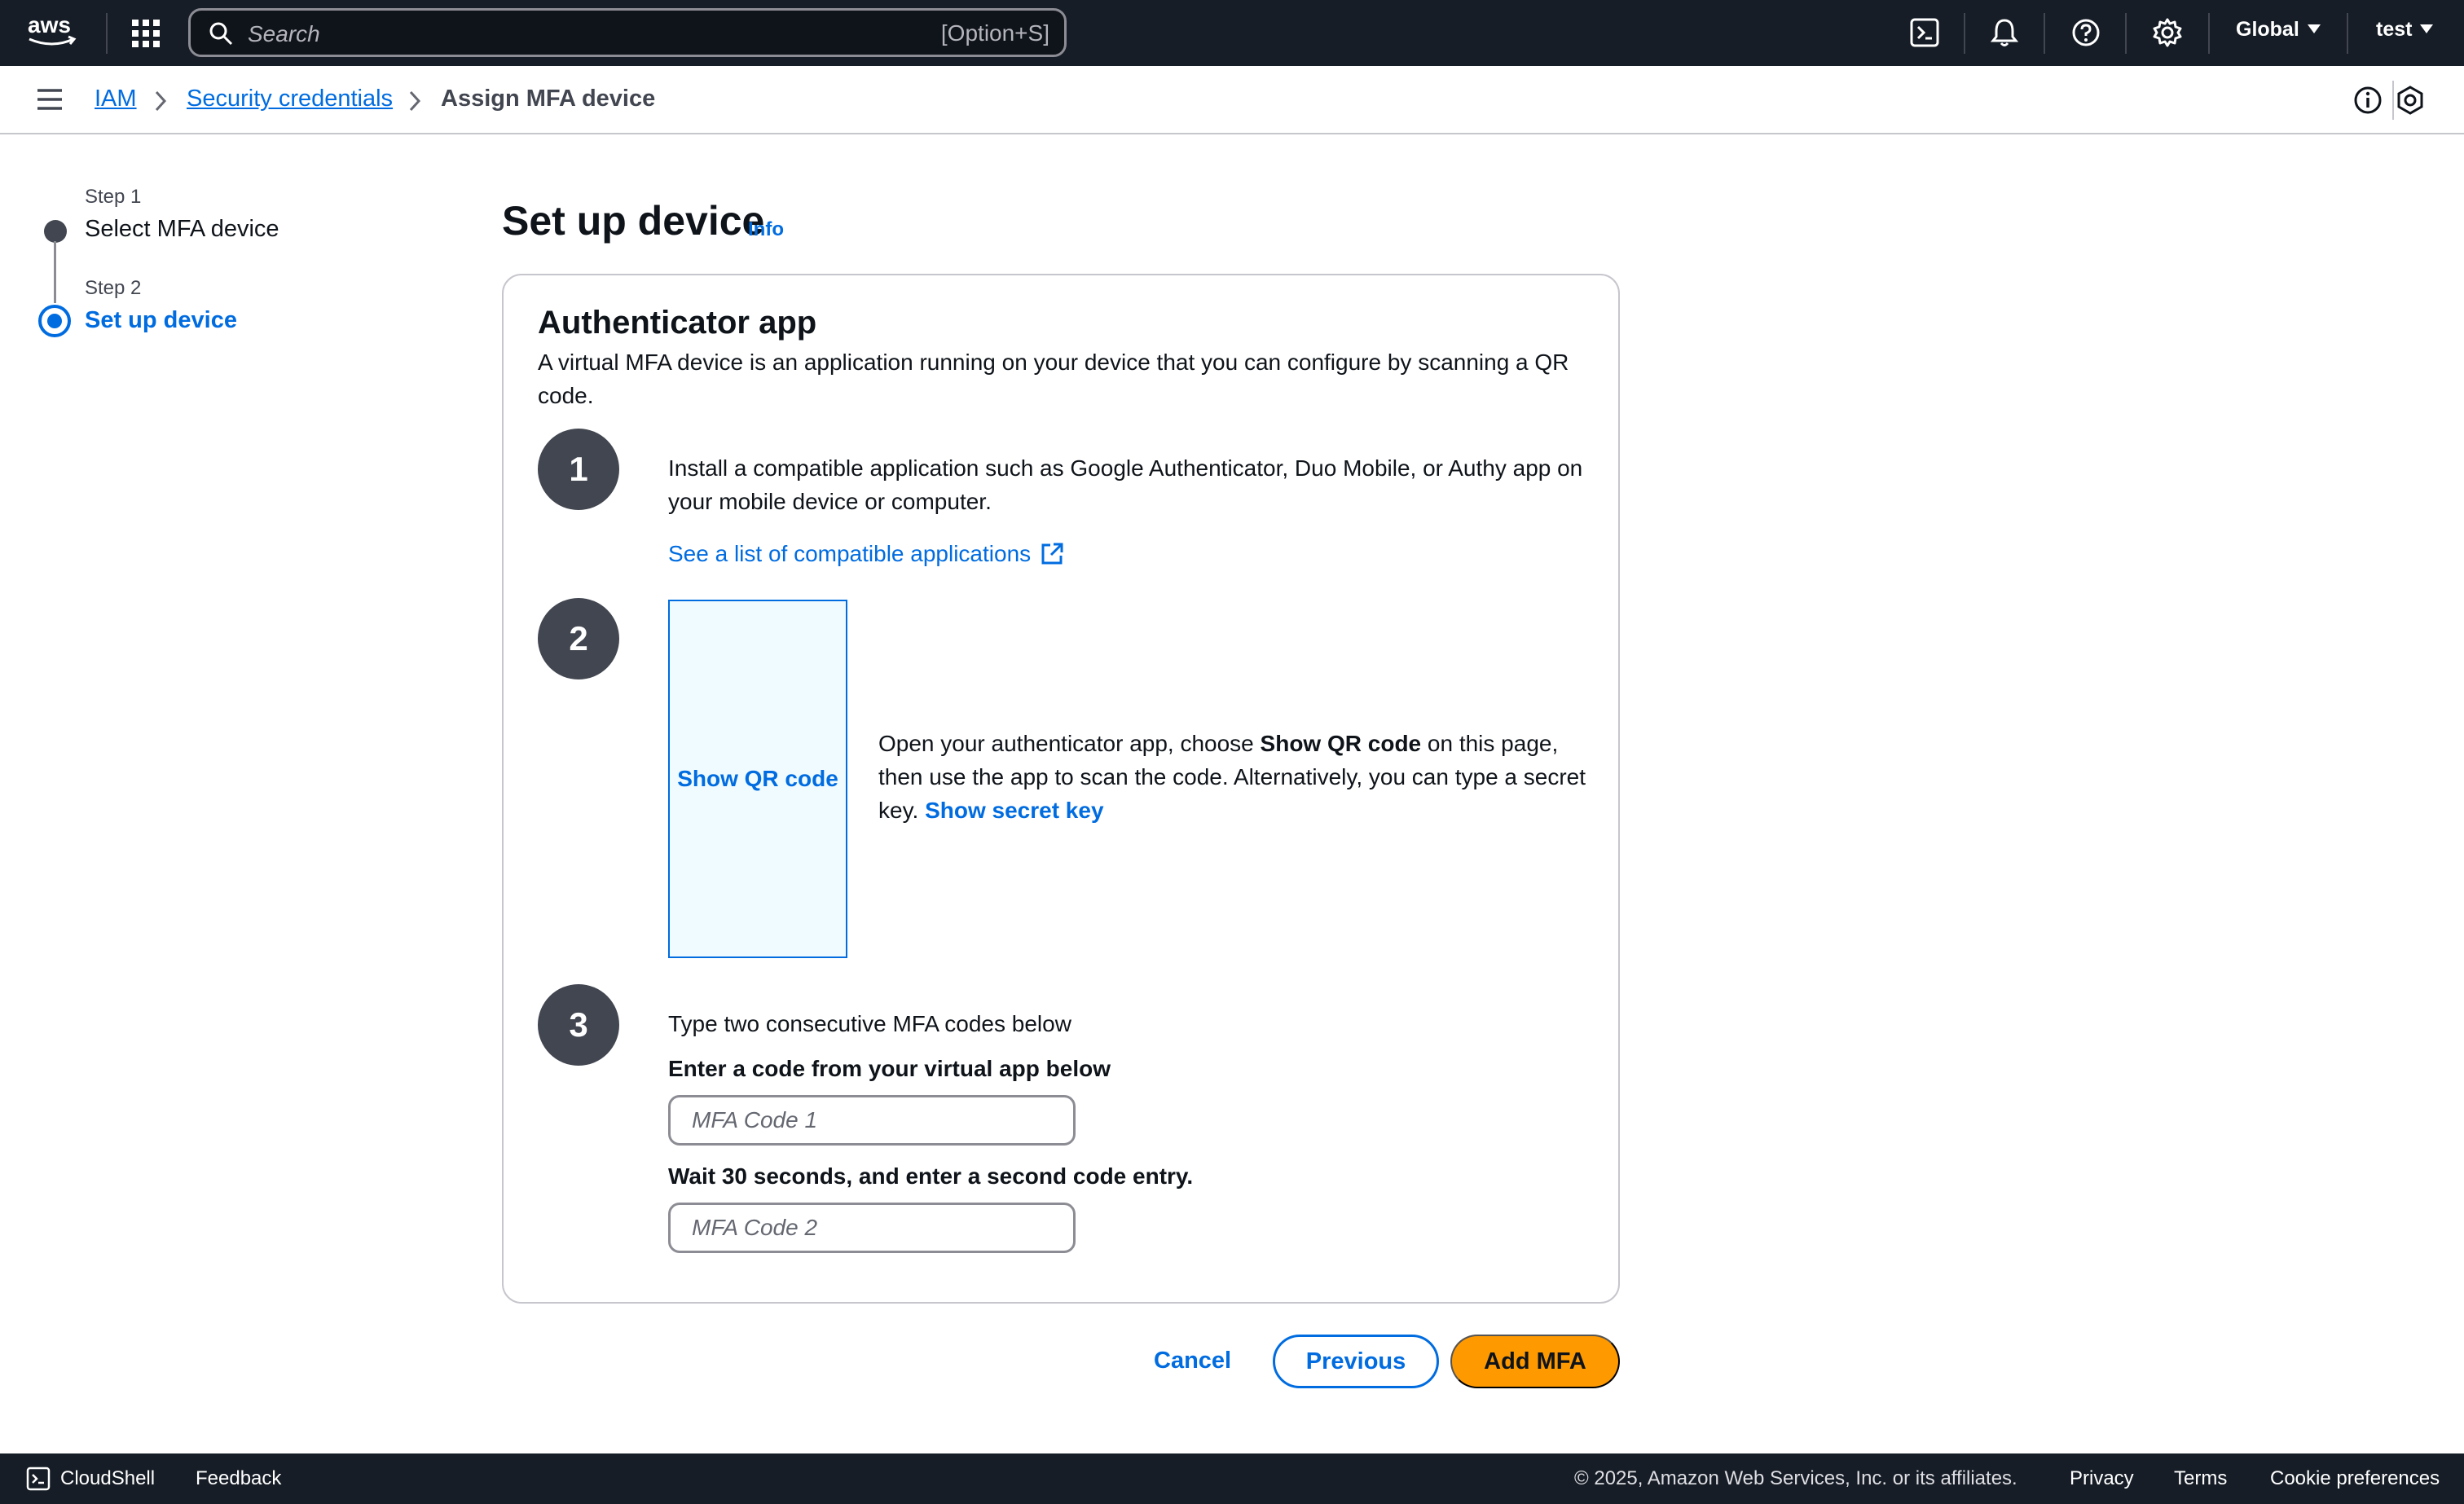  Describe the element at coordinates (55, 232) in the screenshot. I see `step-1-indicator` at that location.